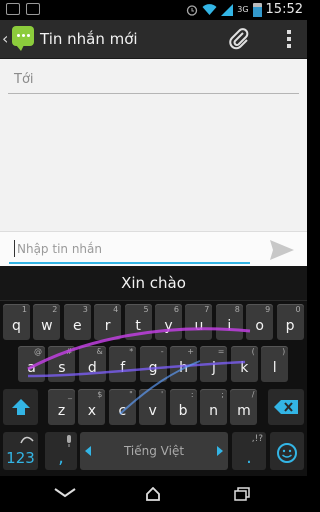 Image resolution: width=320 pixels, height=512 pixels. Describe the element at coordinates (213, 411) in the screenshot. I see `key-label: n` at that location.